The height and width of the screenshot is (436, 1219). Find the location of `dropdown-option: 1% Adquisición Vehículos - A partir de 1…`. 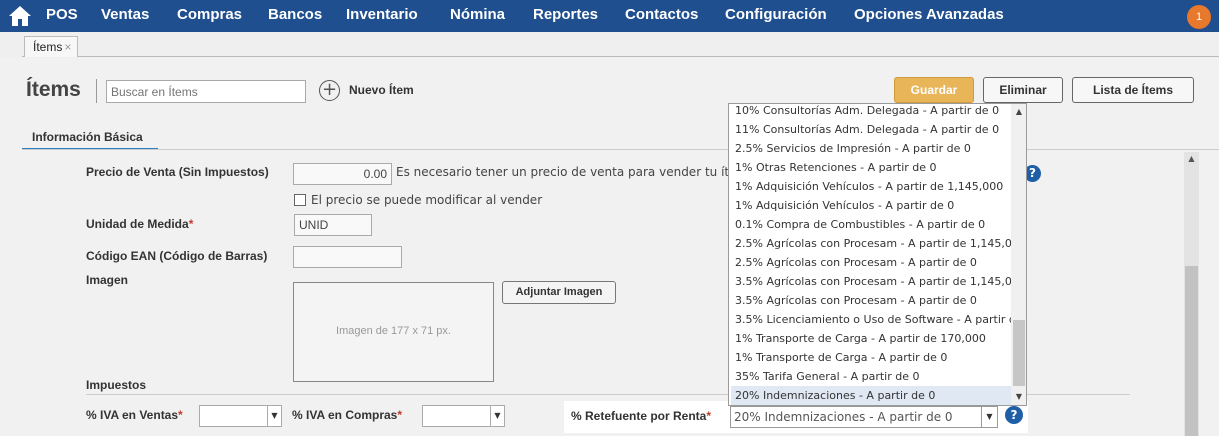

dropdown-option: 1% Adquisición Vehículos - A partir de 1… is located at coordinates (871, 186).